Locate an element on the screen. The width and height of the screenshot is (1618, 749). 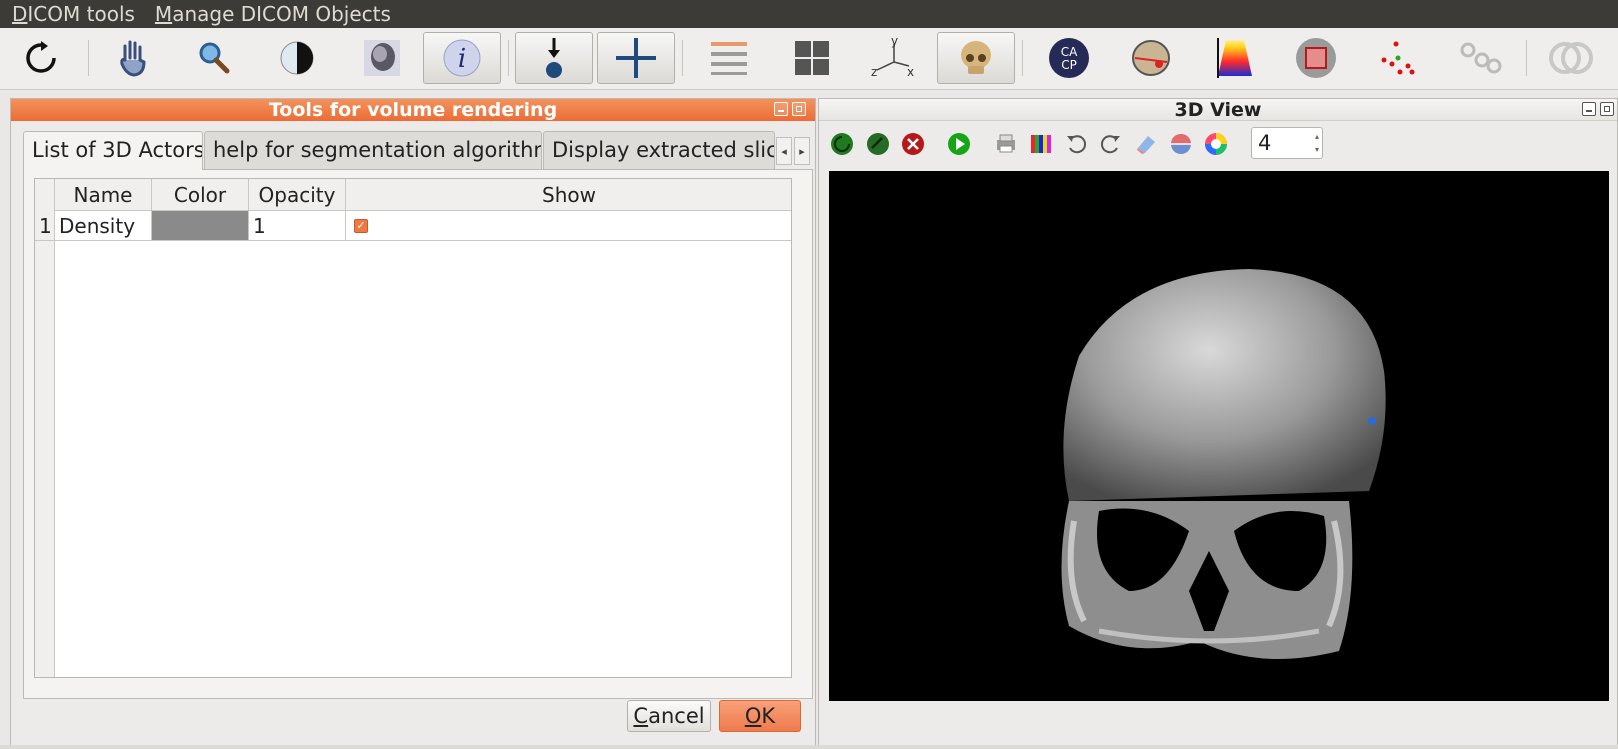
point-marker-button is located at coordinates (554, 58).